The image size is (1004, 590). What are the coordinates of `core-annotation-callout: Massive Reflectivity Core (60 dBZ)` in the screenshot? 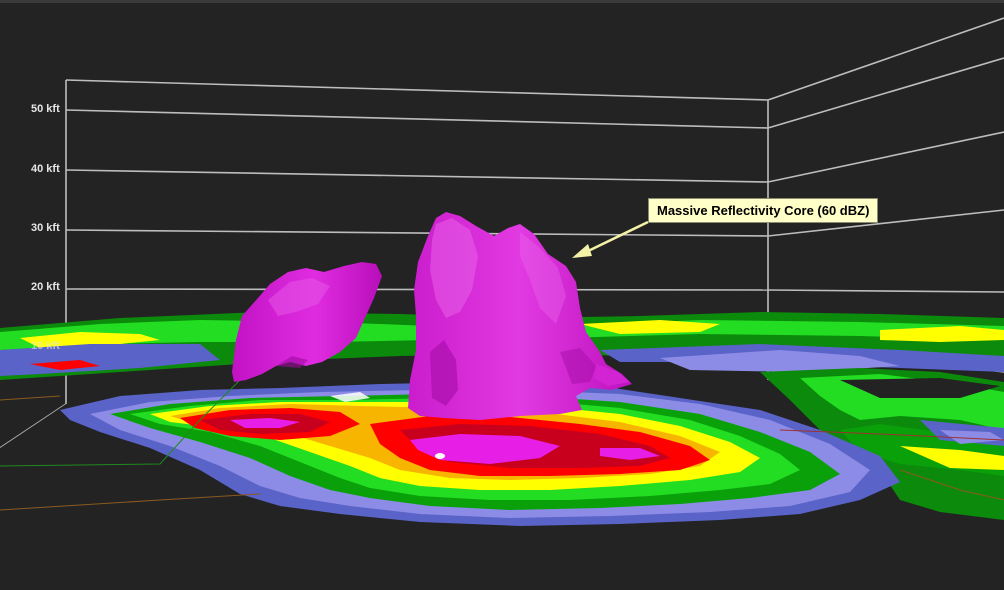 It's located at (763, 210).